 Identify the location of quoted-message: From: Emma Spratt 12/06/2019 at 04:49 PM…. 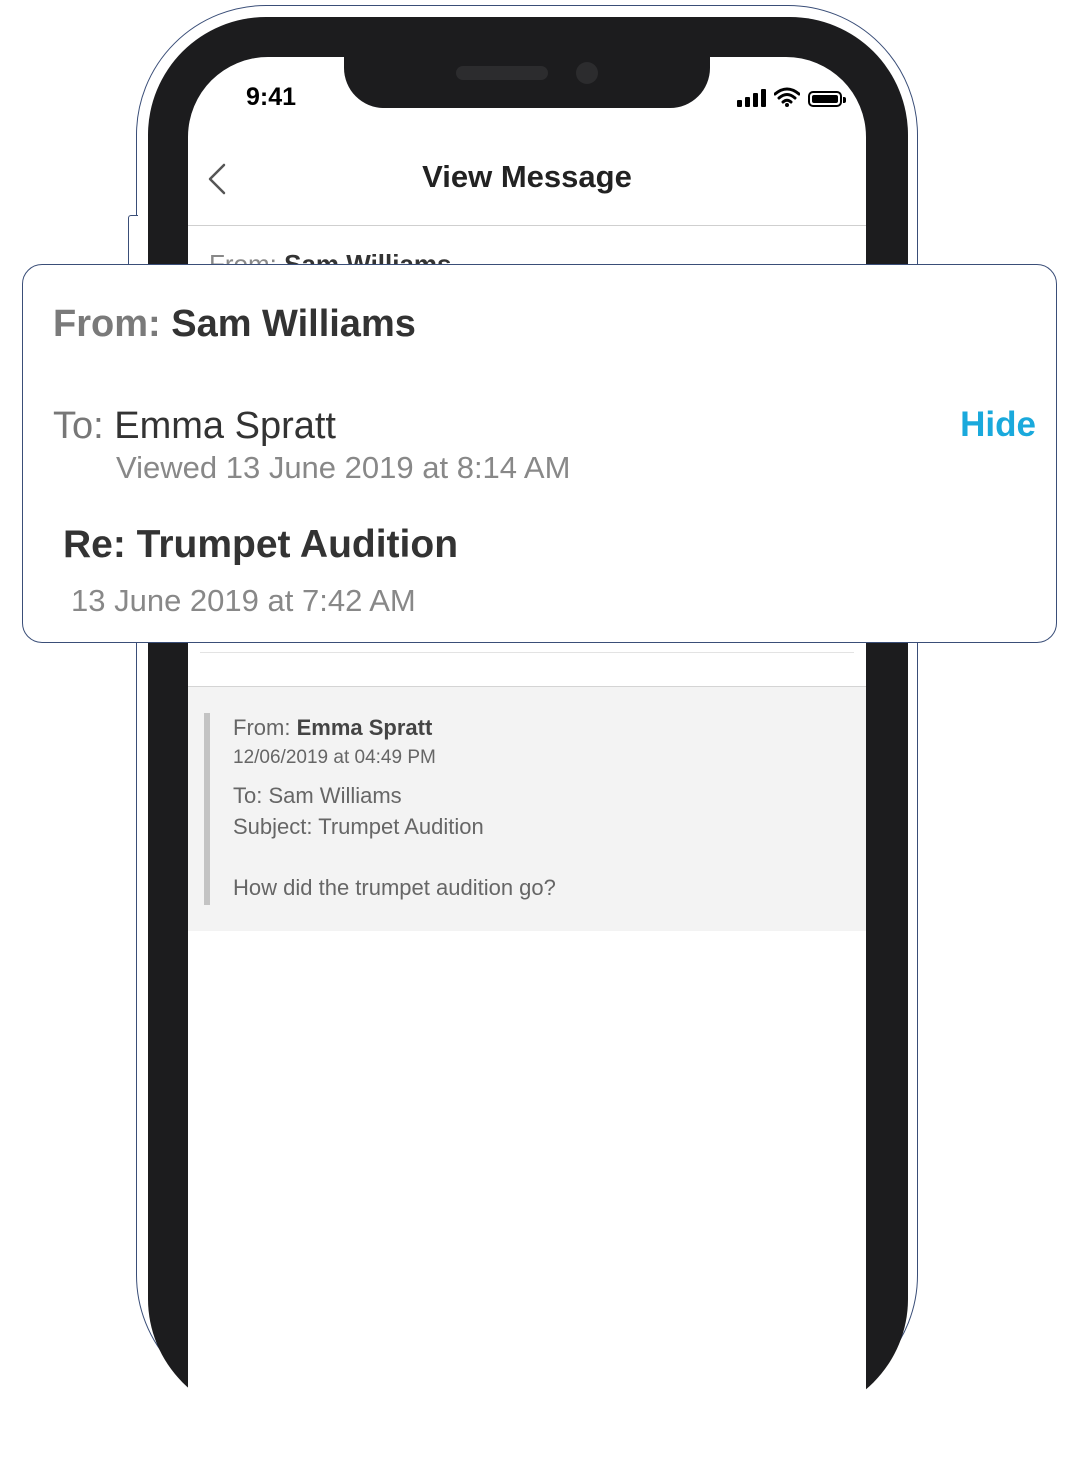
(527, 808).